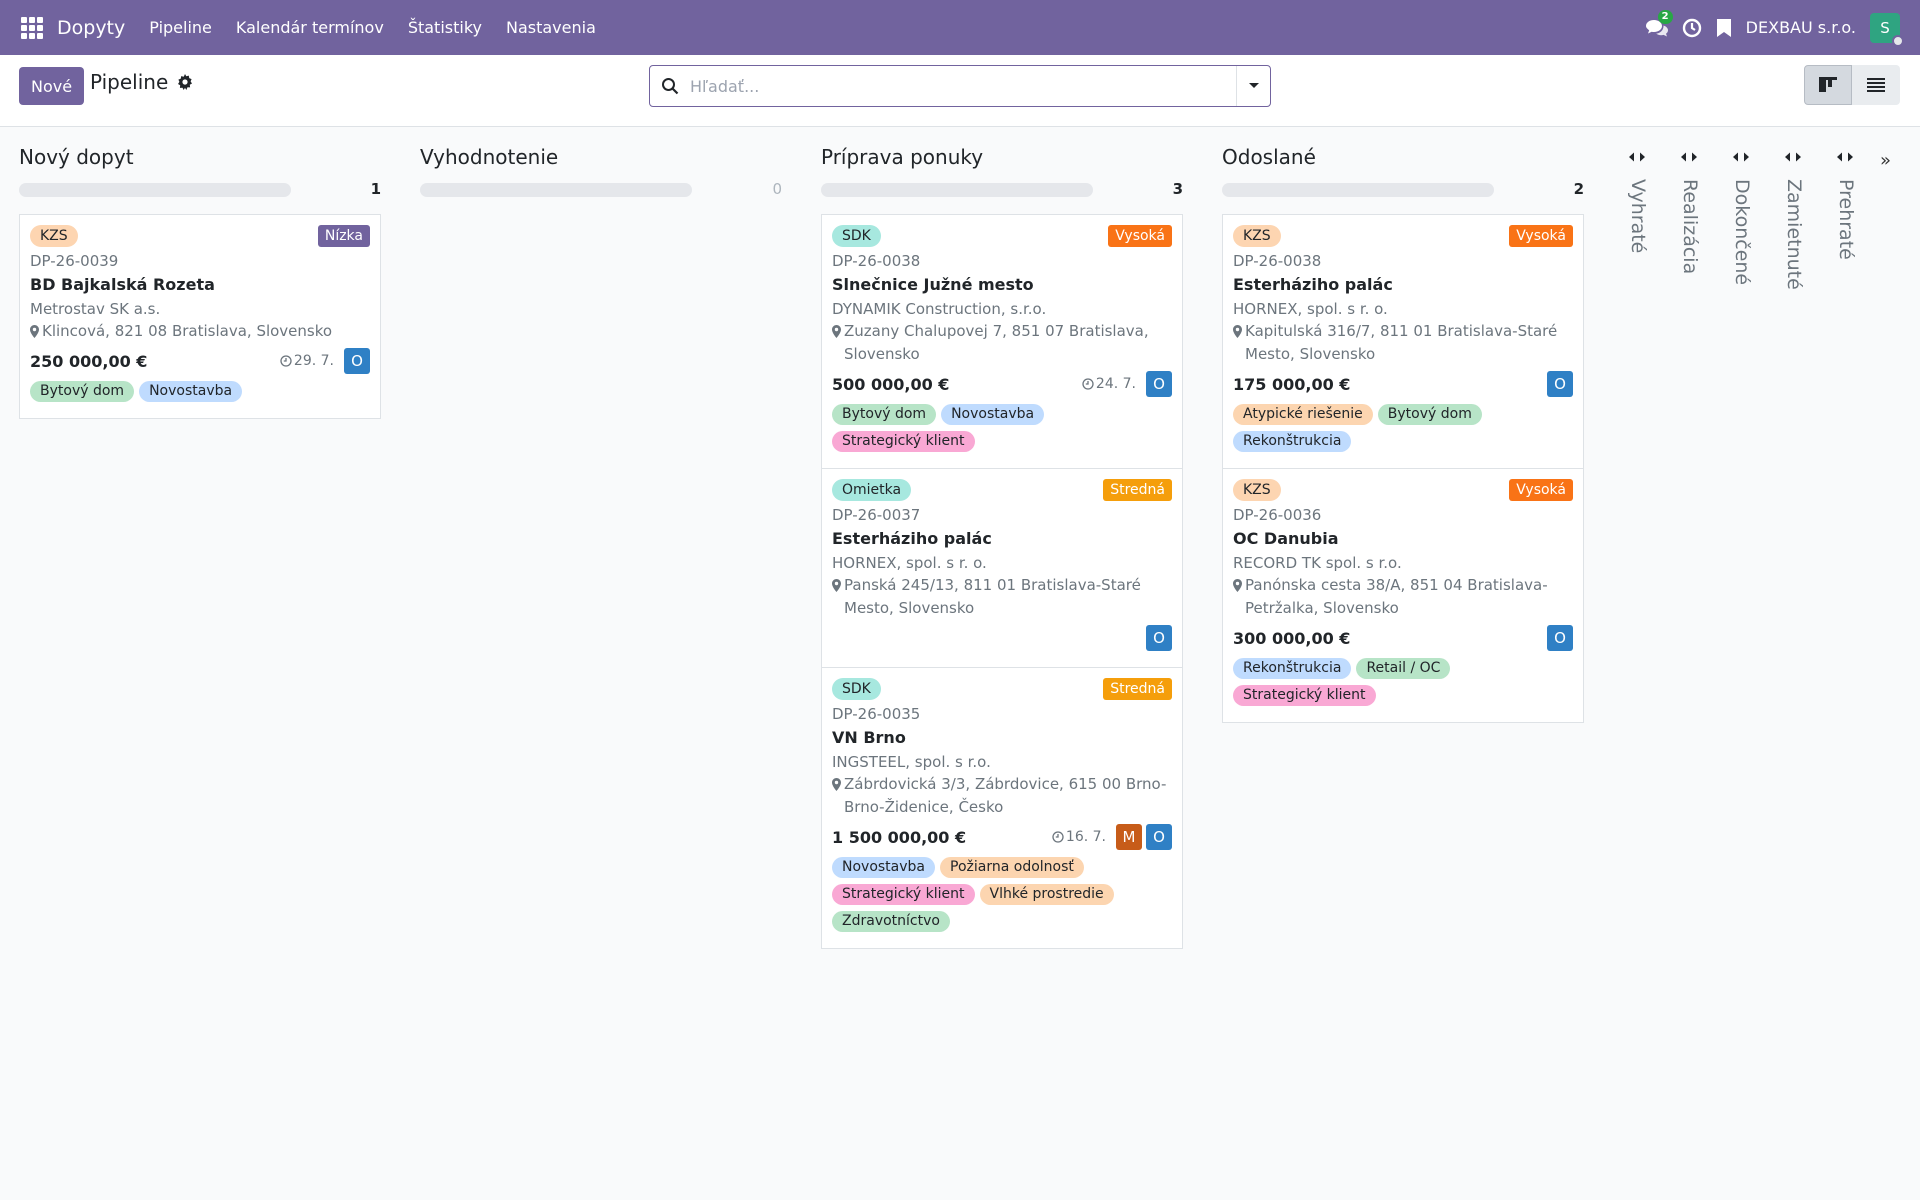  What do you see at coordinates (872, 490) in the screenshot?
I see `category-badge: Omietka` at bounding box center [872, 490].